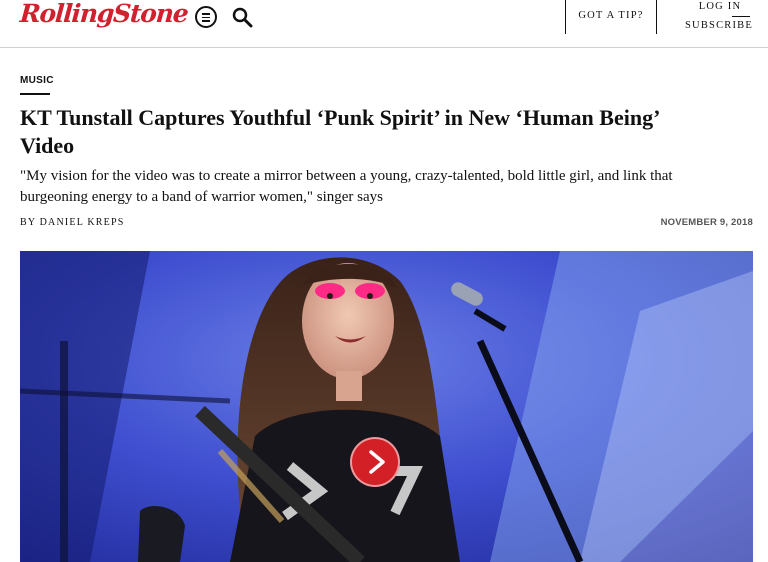  I want to click on site-header: RollingStone GOT A TIP? LOG IN SUBSCRIBE, so click(384, 24).